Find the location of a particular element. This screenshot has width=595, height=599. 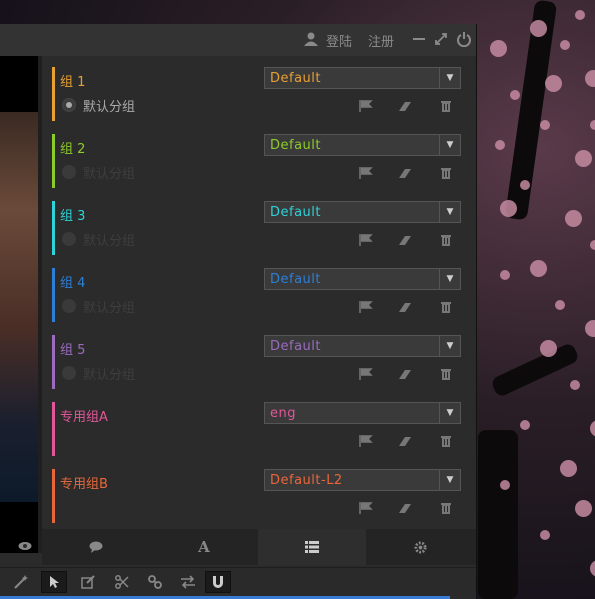

default-group-label: 默认分组 is located at coordinates (109, 375).